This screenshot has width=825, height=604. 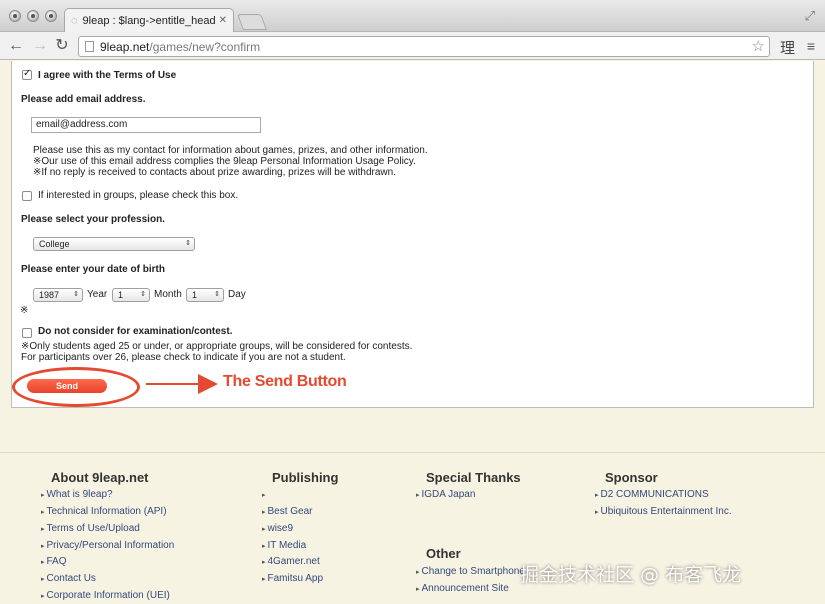 What do you see at coordinates (462, 588) in the screenshot?
I see `footer-link: Announcement Site` at bounding box center [462, 588].